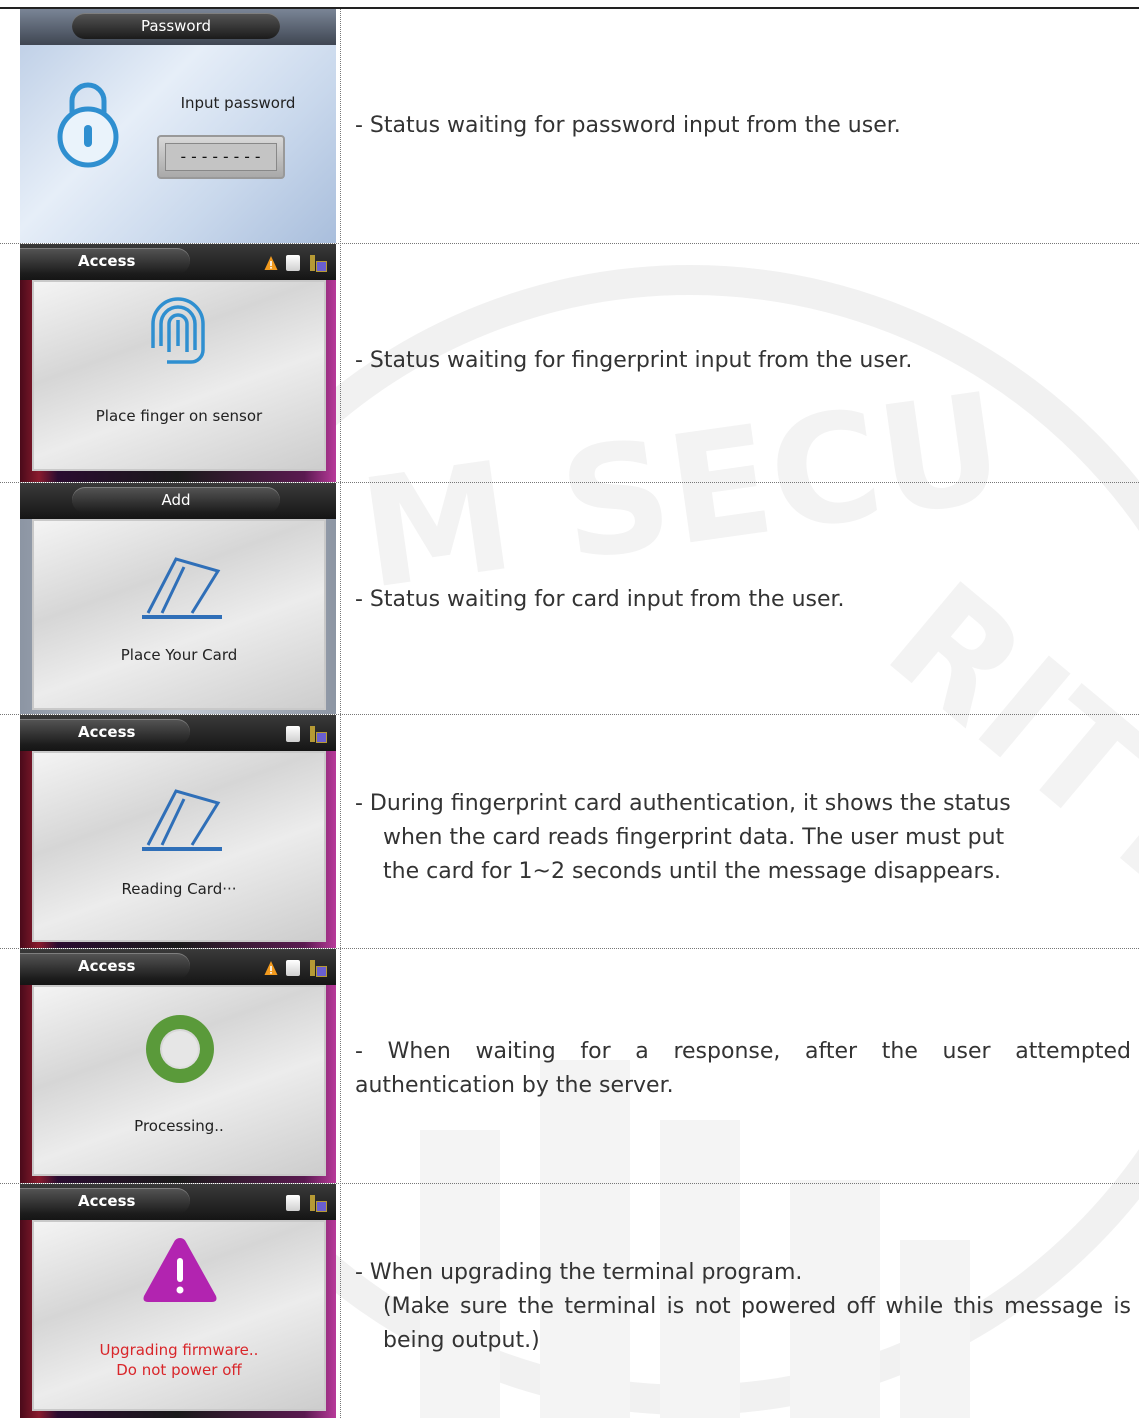  I want to click on input-password-label: Input password, so click(238, 103).